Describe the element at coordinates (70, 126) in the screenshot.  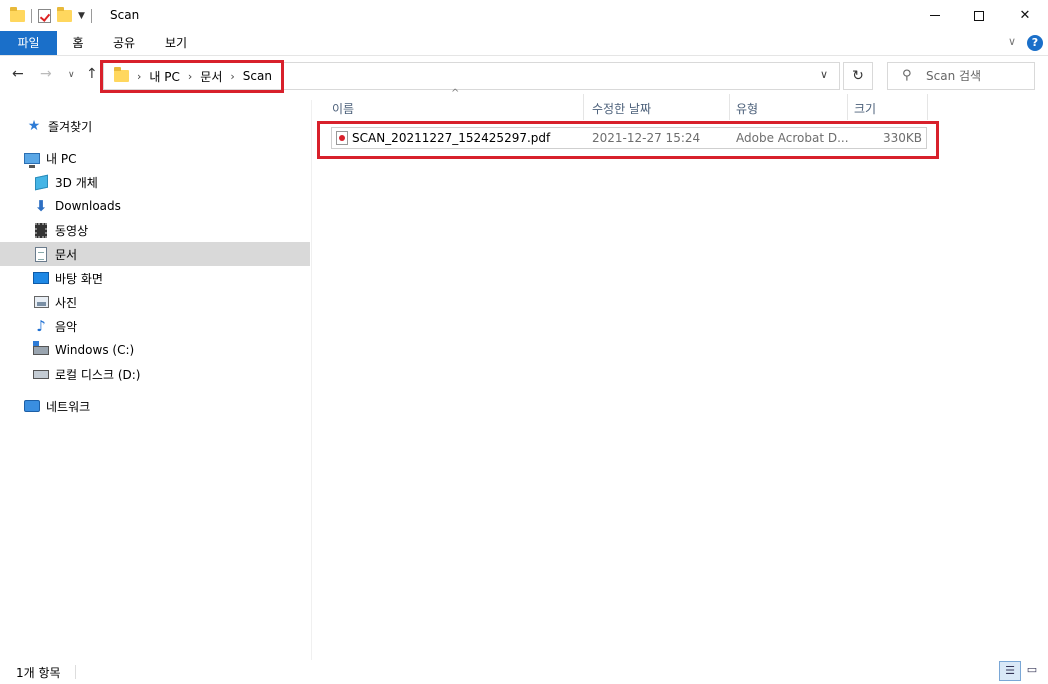
I see `sidebar-item-label: 즐겨찾기` at that location.